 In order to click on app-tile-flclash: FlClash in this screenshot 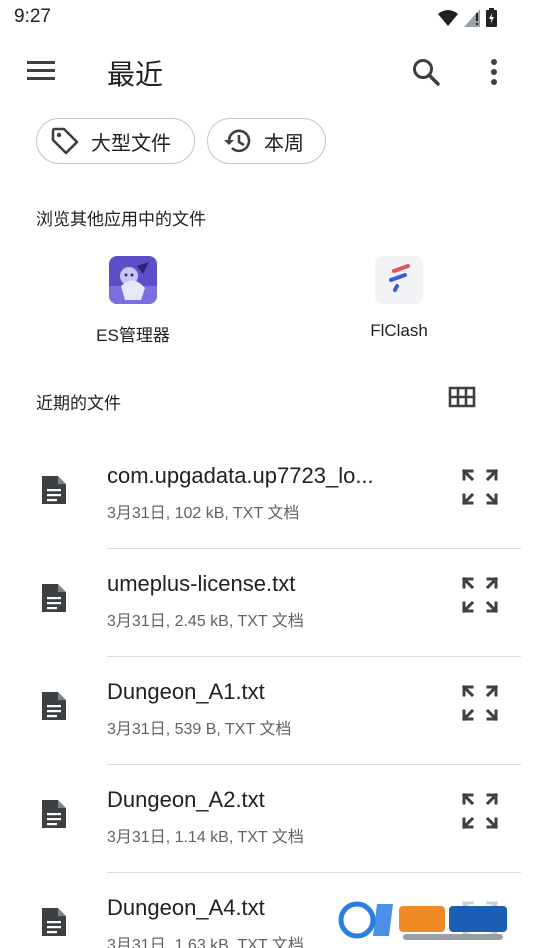, I will do `click(399, 298)`.